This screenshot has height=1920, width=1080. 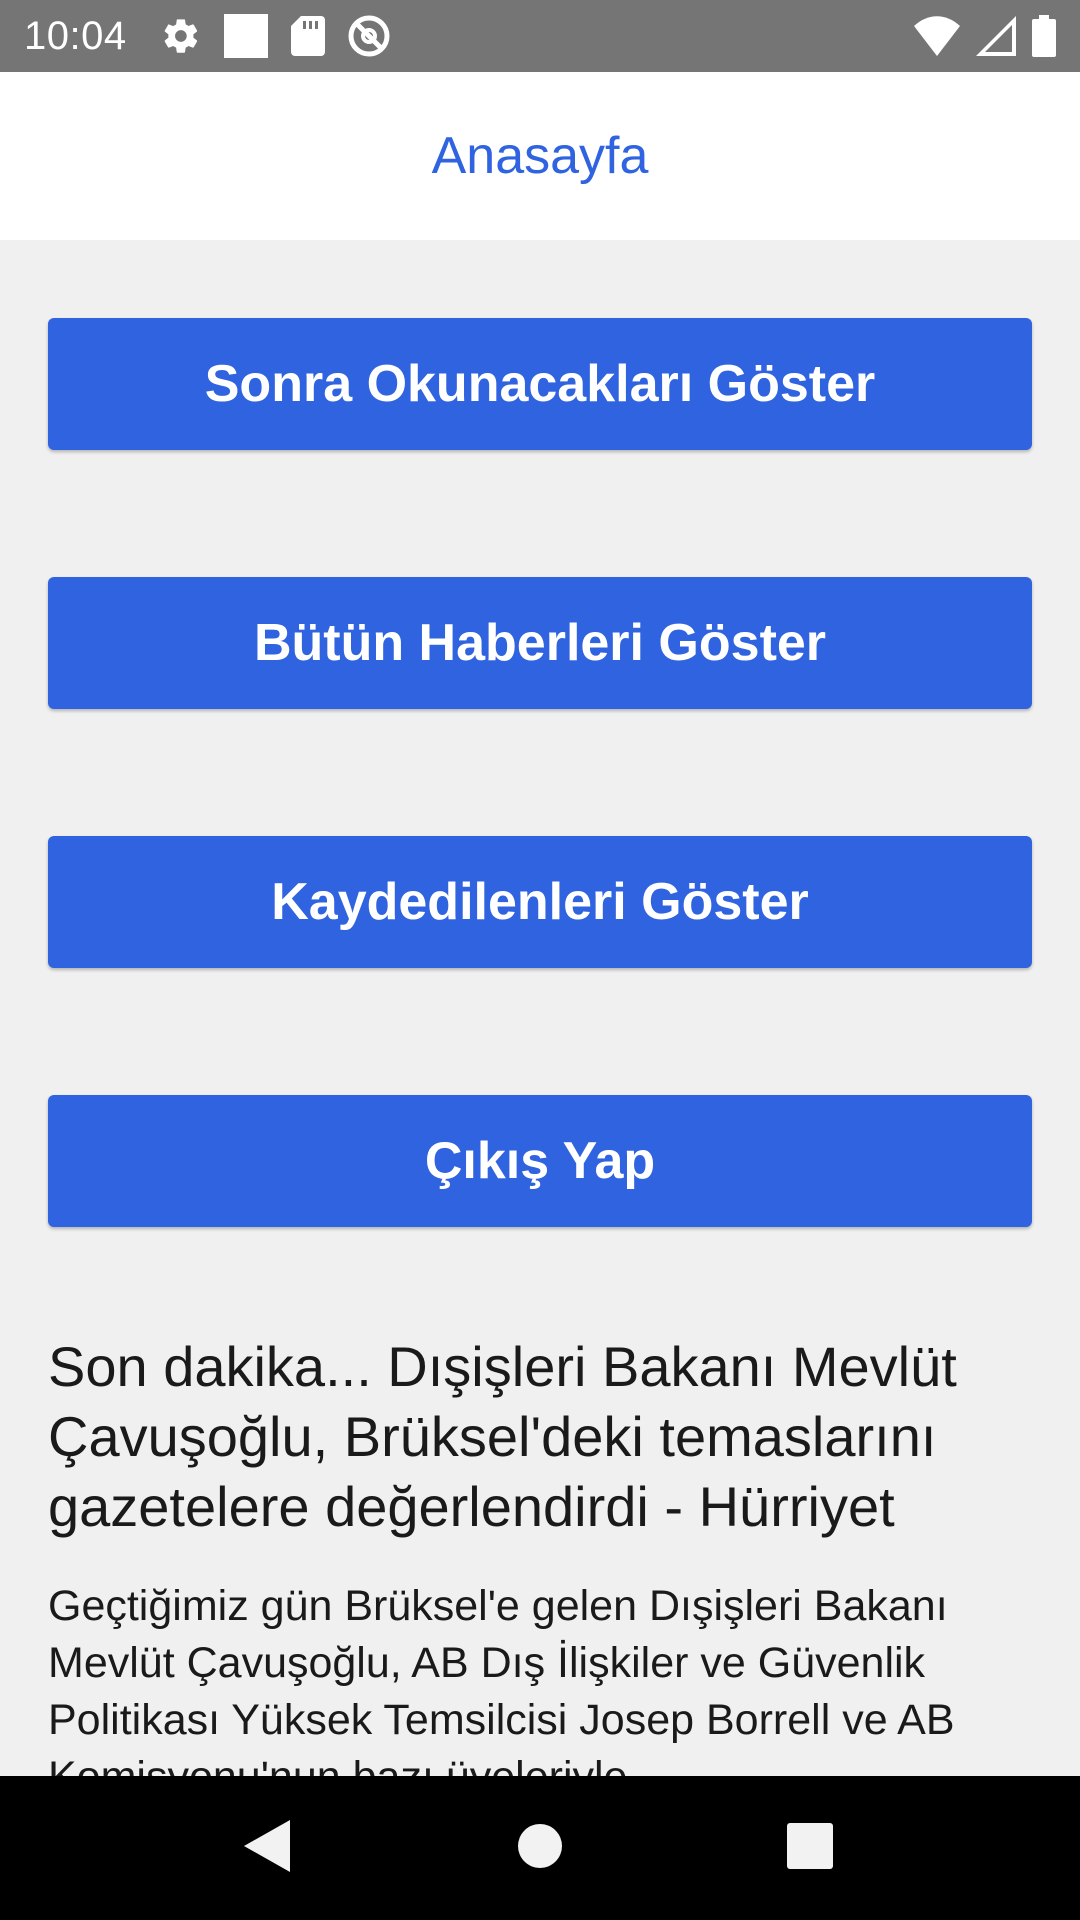 I want to click on home-icon, so click(x=540, y=1848).